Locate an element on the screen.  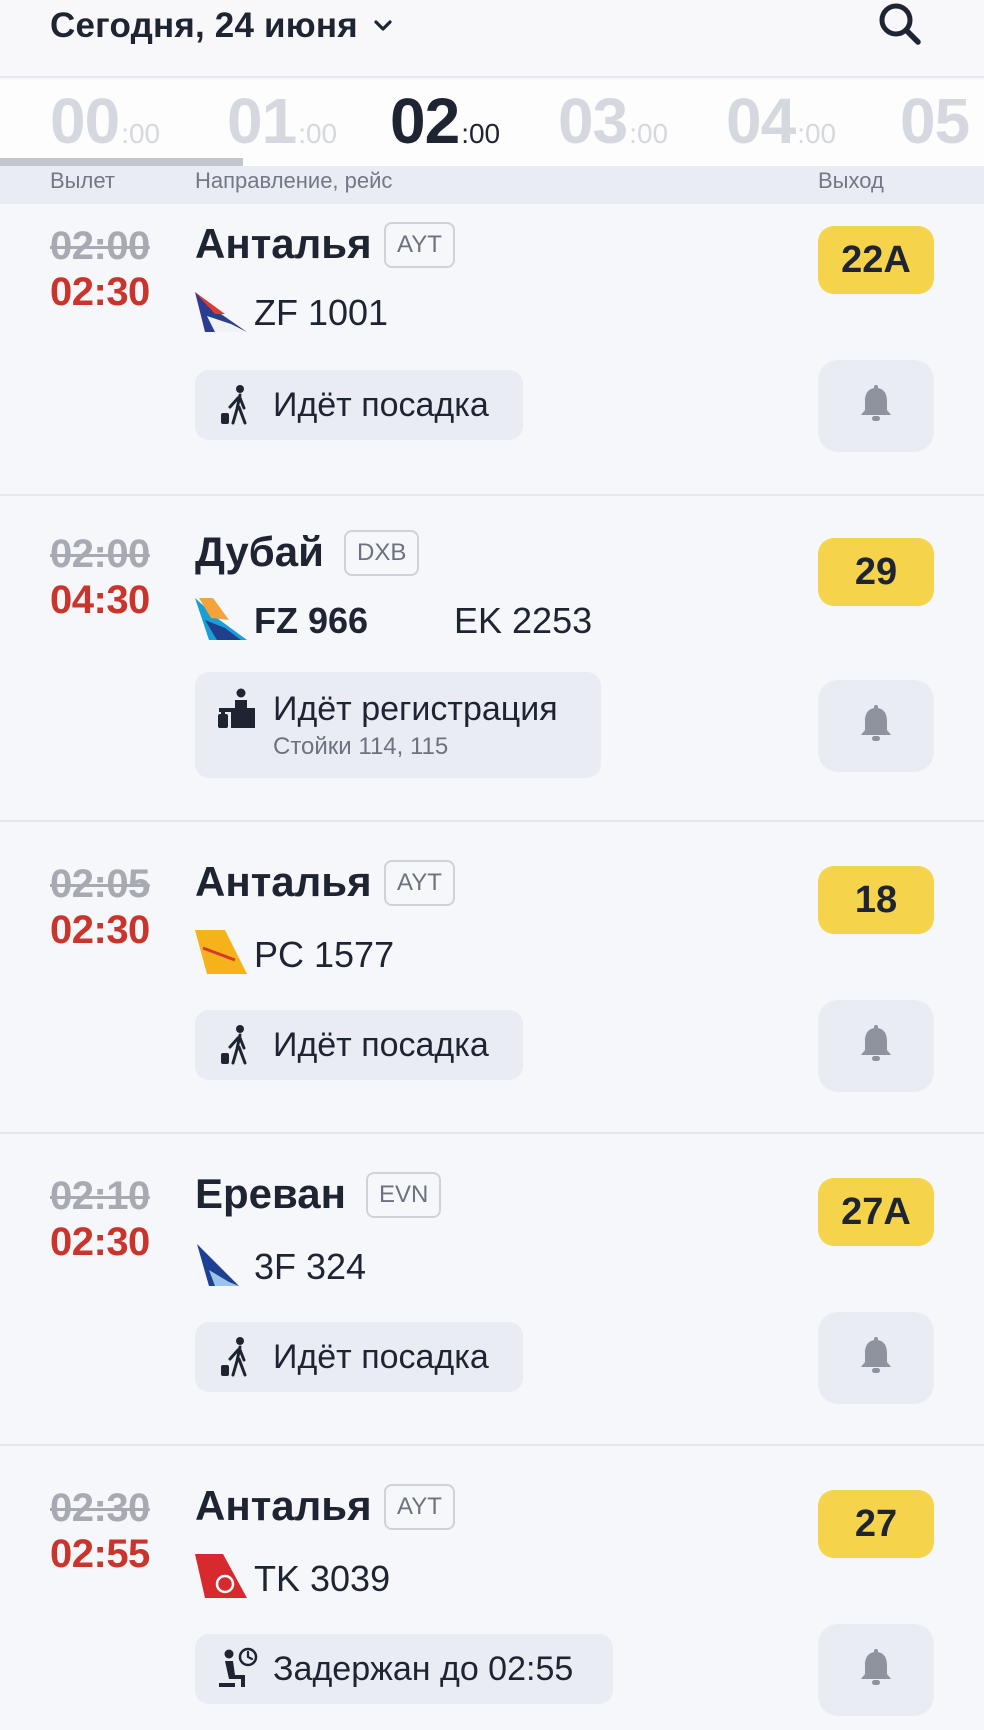
chevron-down-icon is located at coordinates (383, 26).